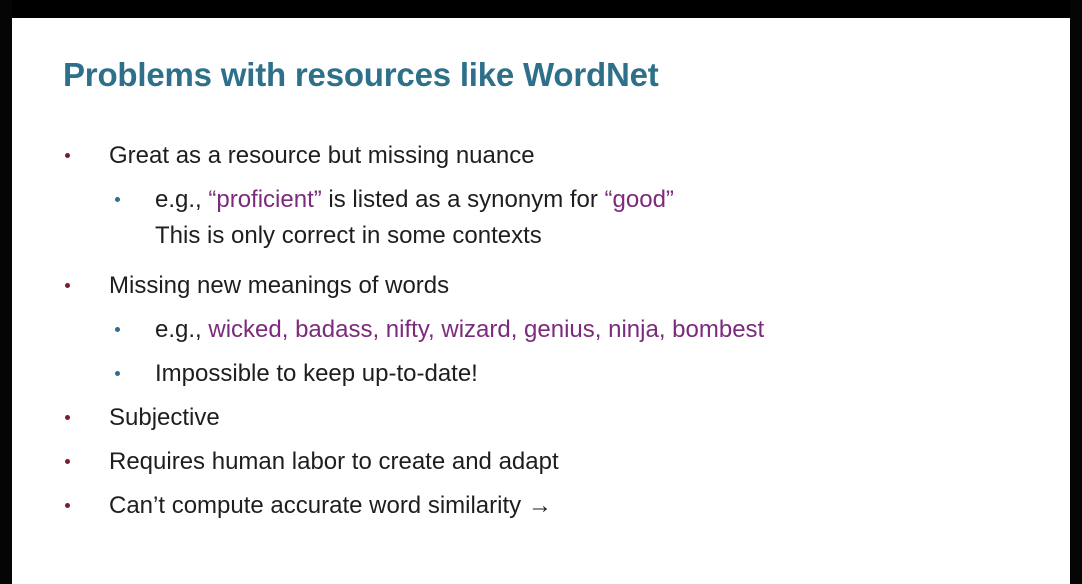  I want to click on video-frame-right, so click(1076, 292).